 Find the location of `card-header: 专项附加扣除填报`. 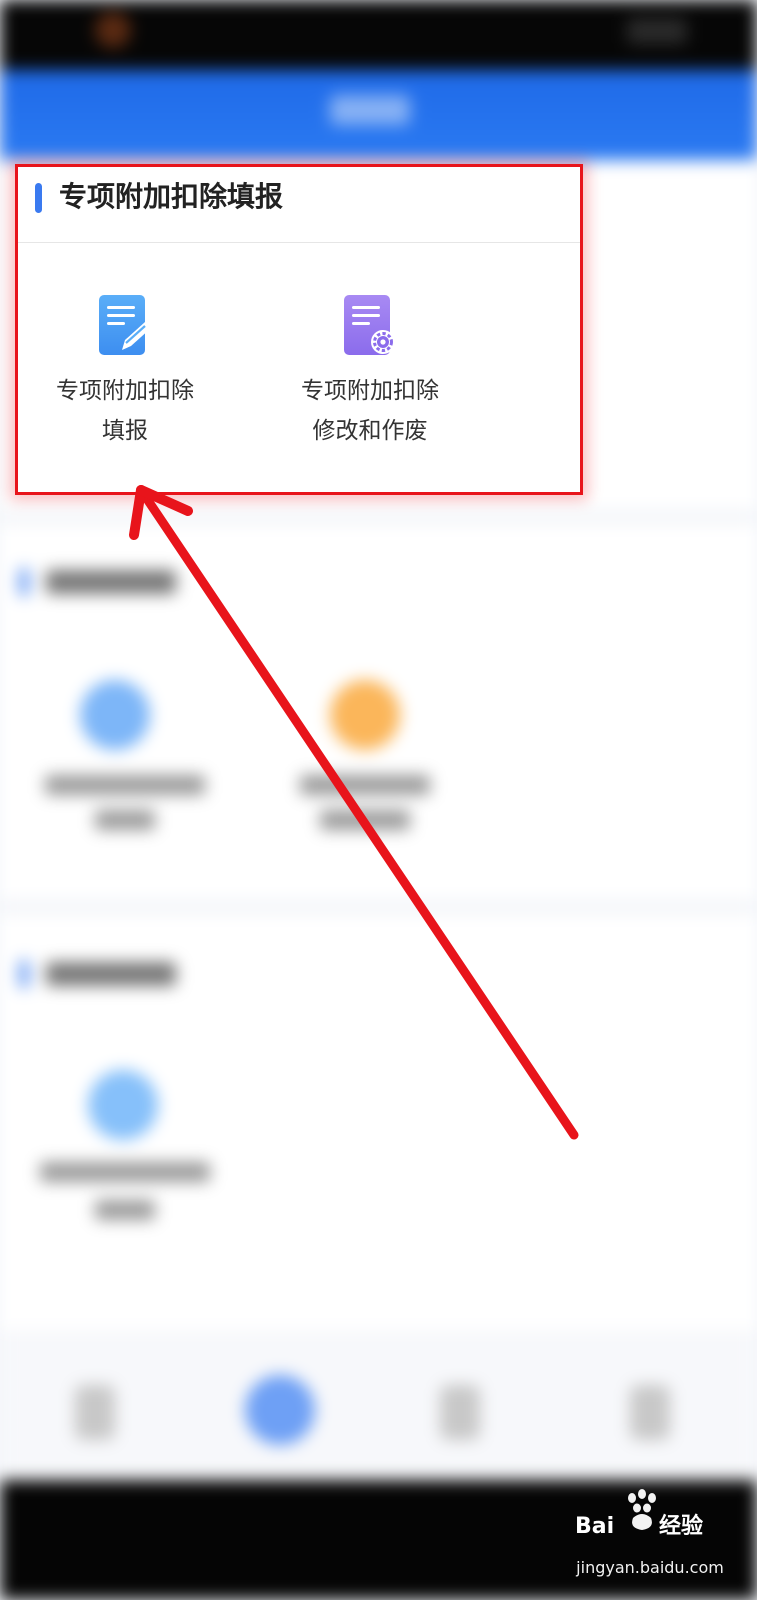

card-header: 专项附加扣除填报 is located at coordinates (299, 205).